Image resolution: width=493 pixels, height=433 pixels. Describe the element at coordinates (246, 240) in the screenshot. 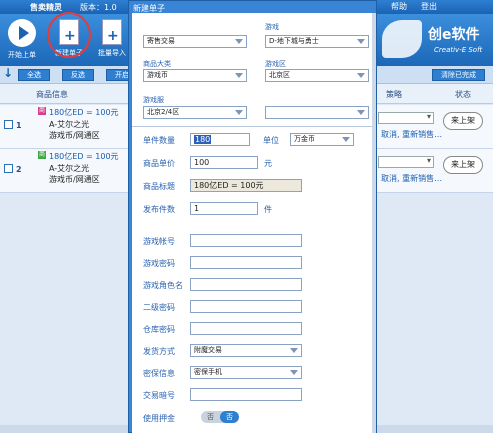

I see `account-input` at that location.